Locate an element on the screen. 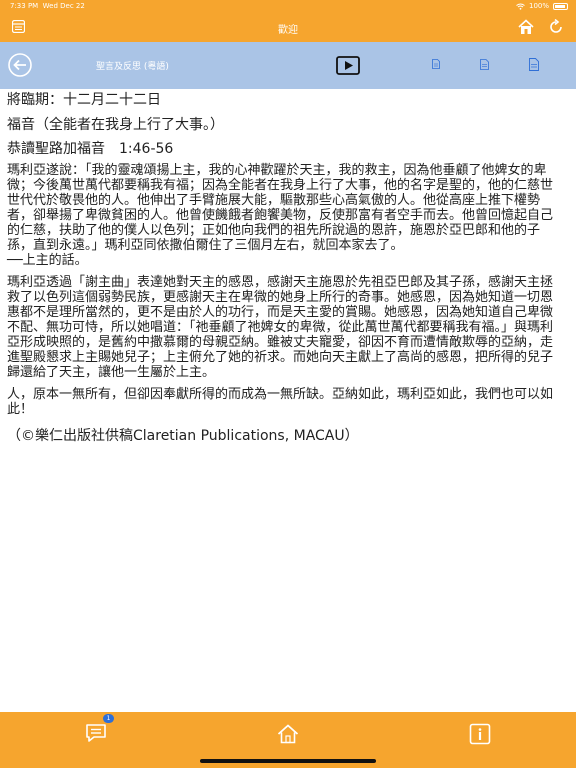  battery-percent: 100% is located at coordinates (538, 6).